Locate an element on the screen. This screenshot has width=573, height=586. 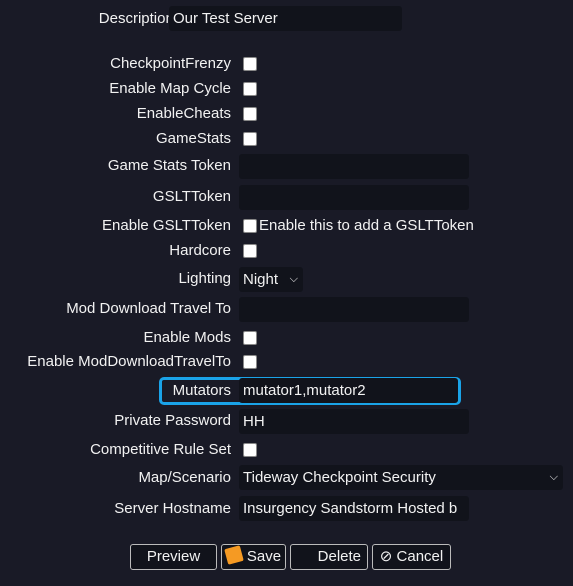
delete-button: Delete is located at coordinates (329, 557).